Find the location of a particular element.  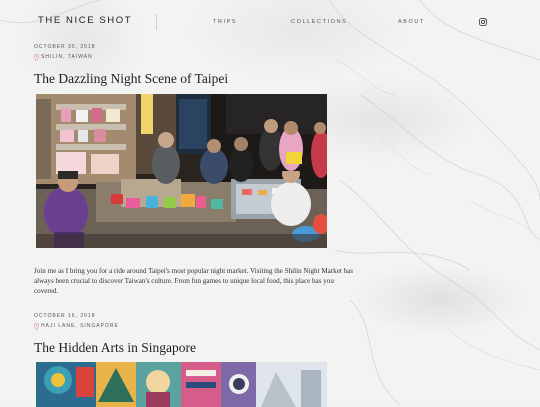

post-location-label: HAJI LANE, SINGAPORE is located at coordinates (80, 326).